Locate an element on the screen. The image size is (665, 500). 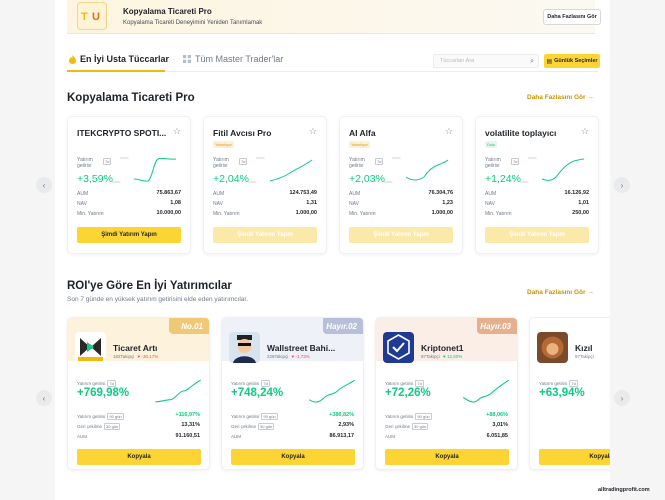
follower-change: -1,73% is located at coordinates (302, 356).